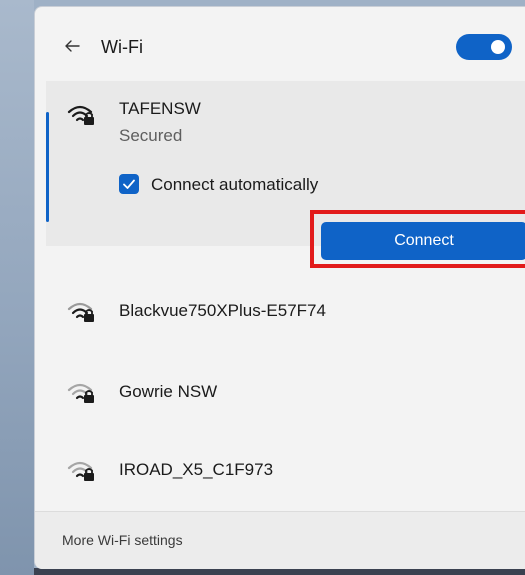  What do you see at coordinates (484, 47) in the screenshot?
I see `wifi-toggle` at bounding box center [484, 47].